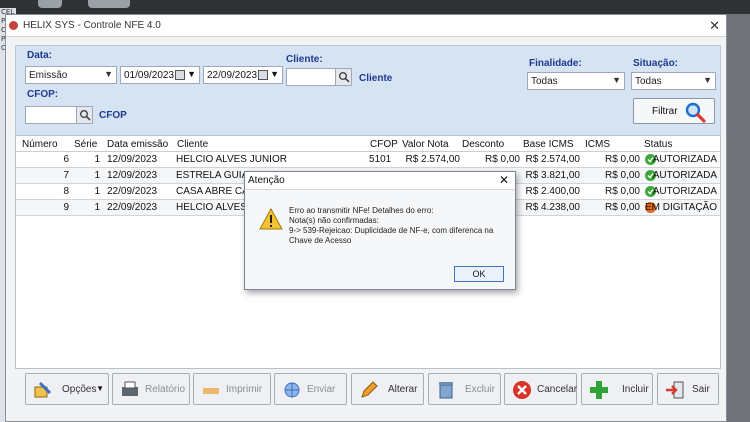 The width and height of the screenshot is (750, 422). Describe the element at coordinates (688, 389) in the screenshot. I see `sair-button: Sair` at that location.